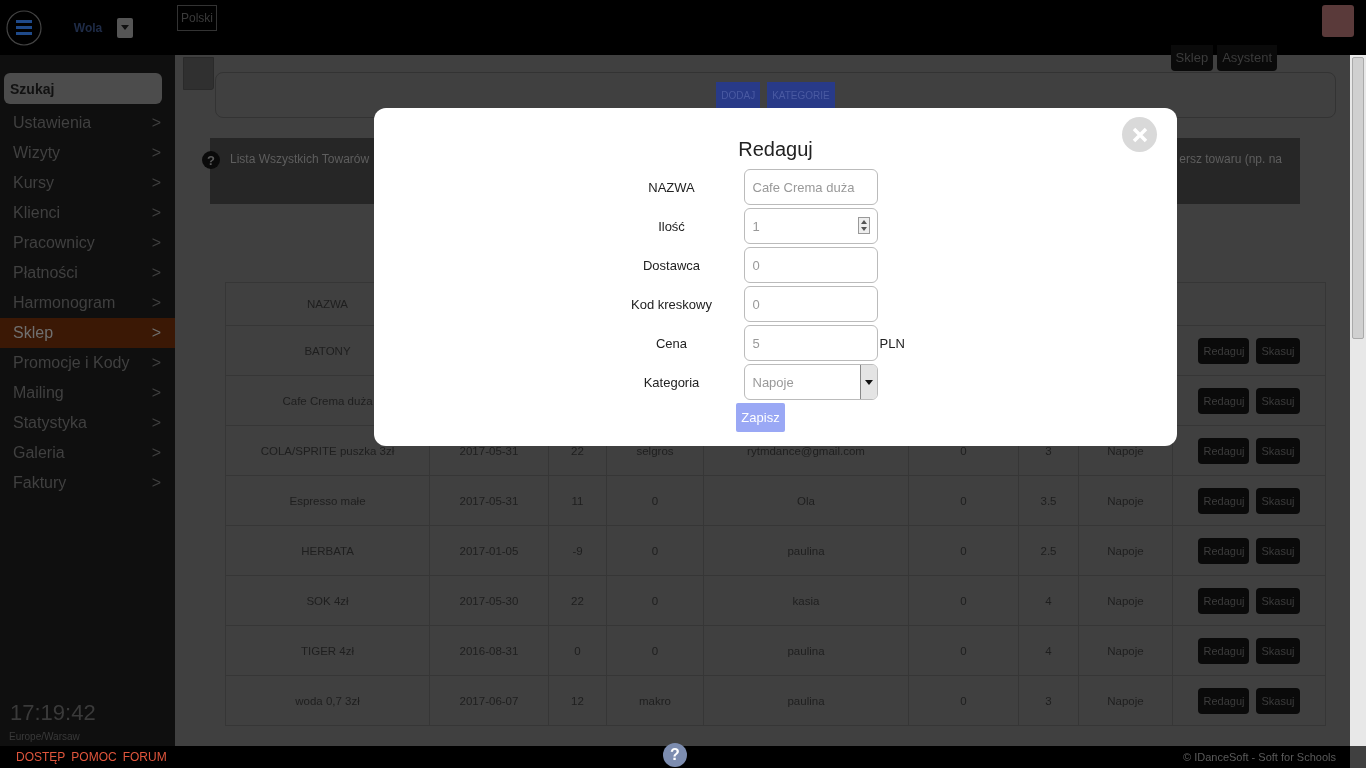 This screenshot has width=1366, height=768. Describe the element at coordinates (1259, 757) in the screenshot. I see `copyright-text: © IDanceSoft - Soft for Schools` at that location.